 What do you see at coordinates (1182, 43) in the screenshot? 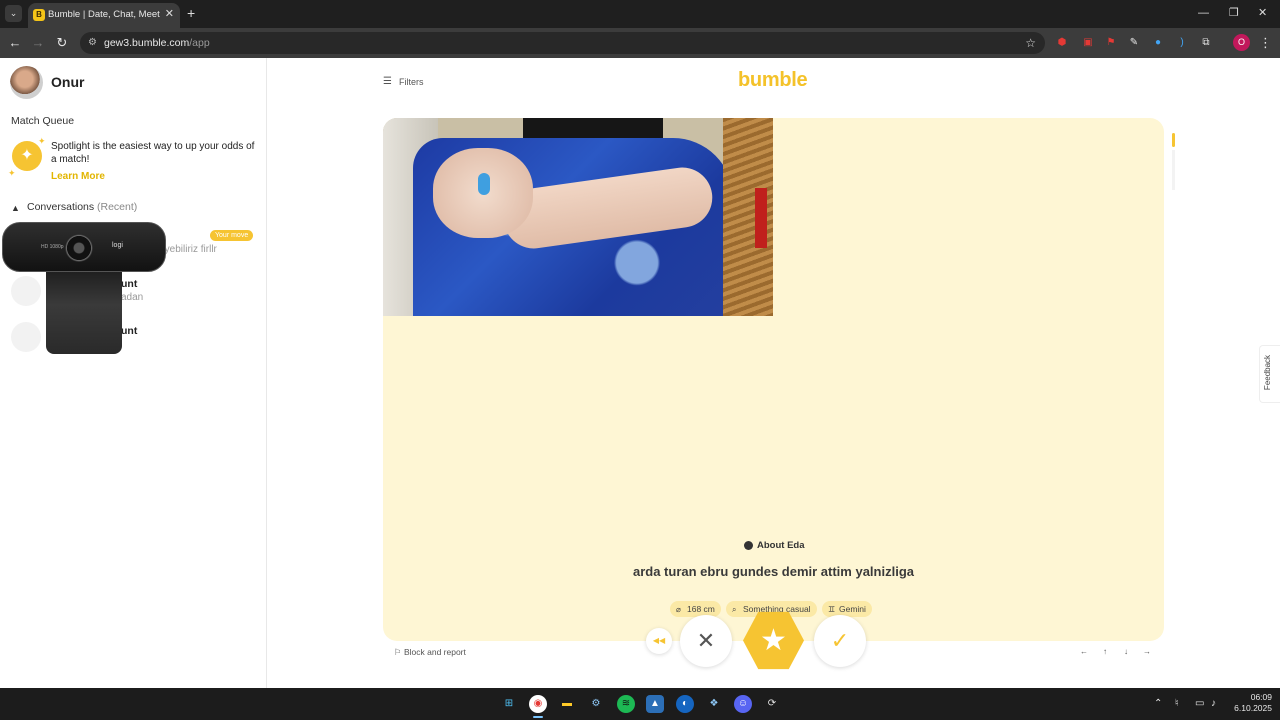
I see `extension-audio-icon: )` at bounding box center [1182, 43].